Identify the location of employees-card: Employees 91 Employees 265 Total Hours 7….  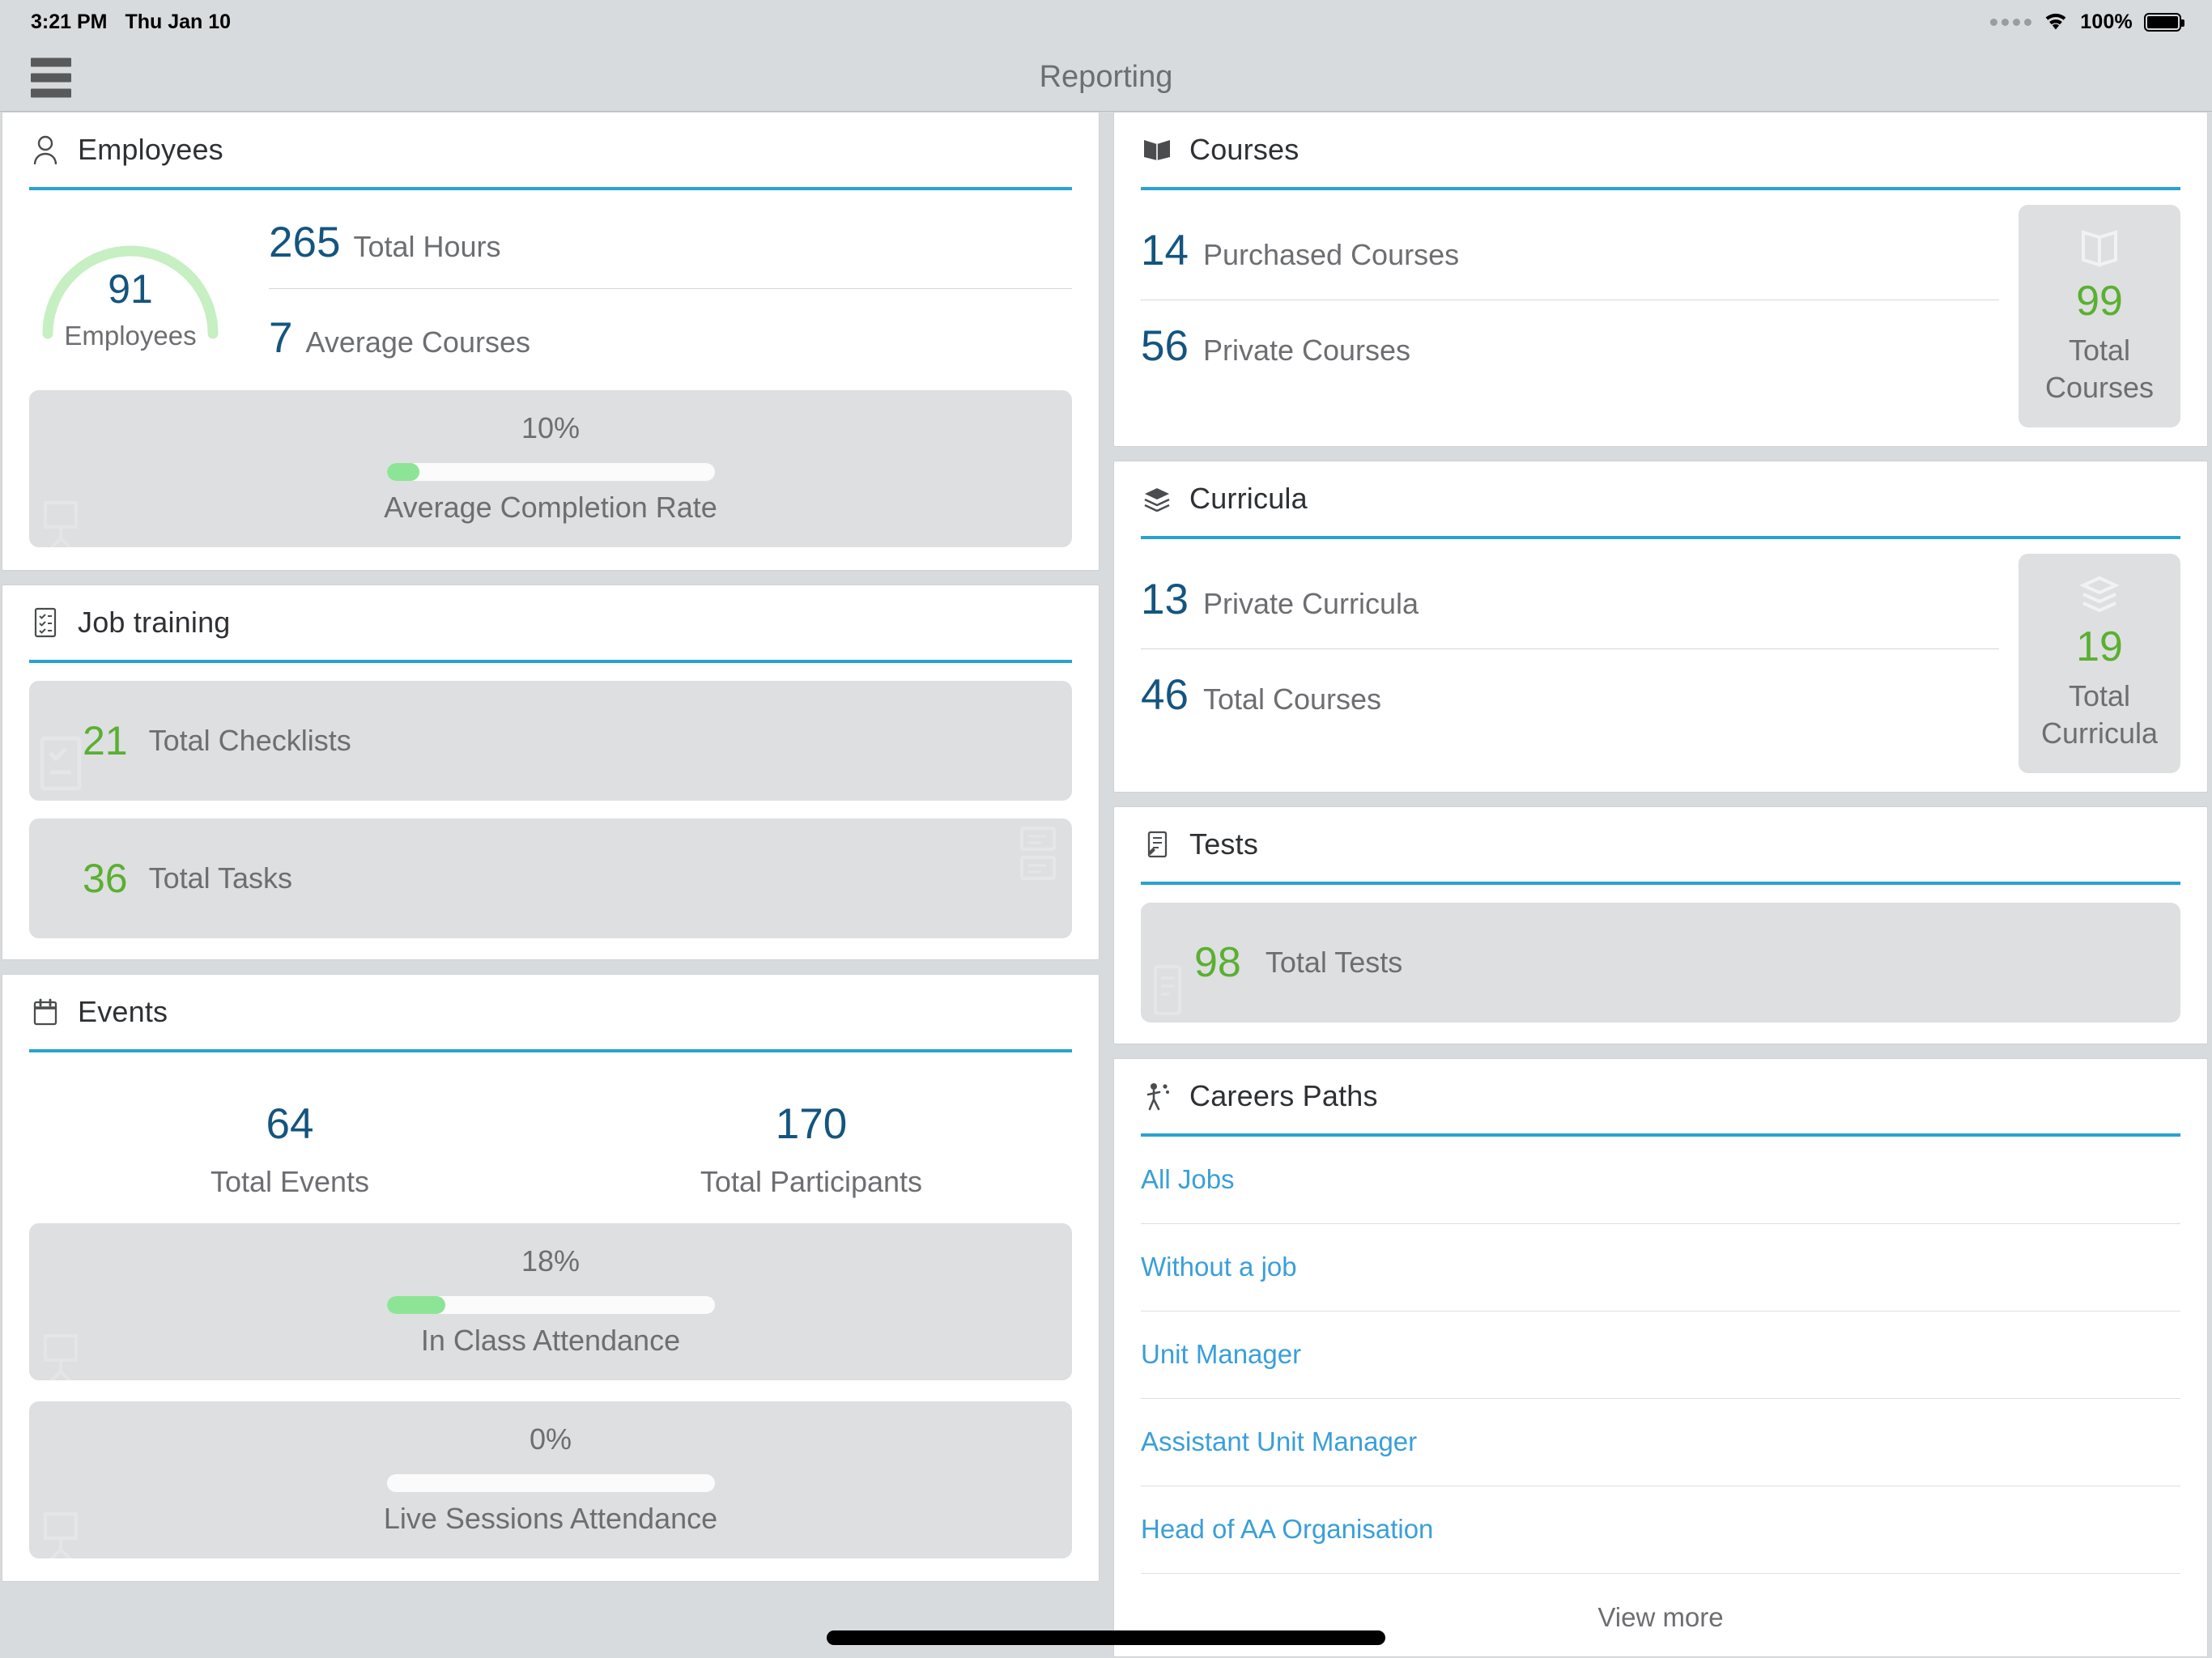
(551, 341).